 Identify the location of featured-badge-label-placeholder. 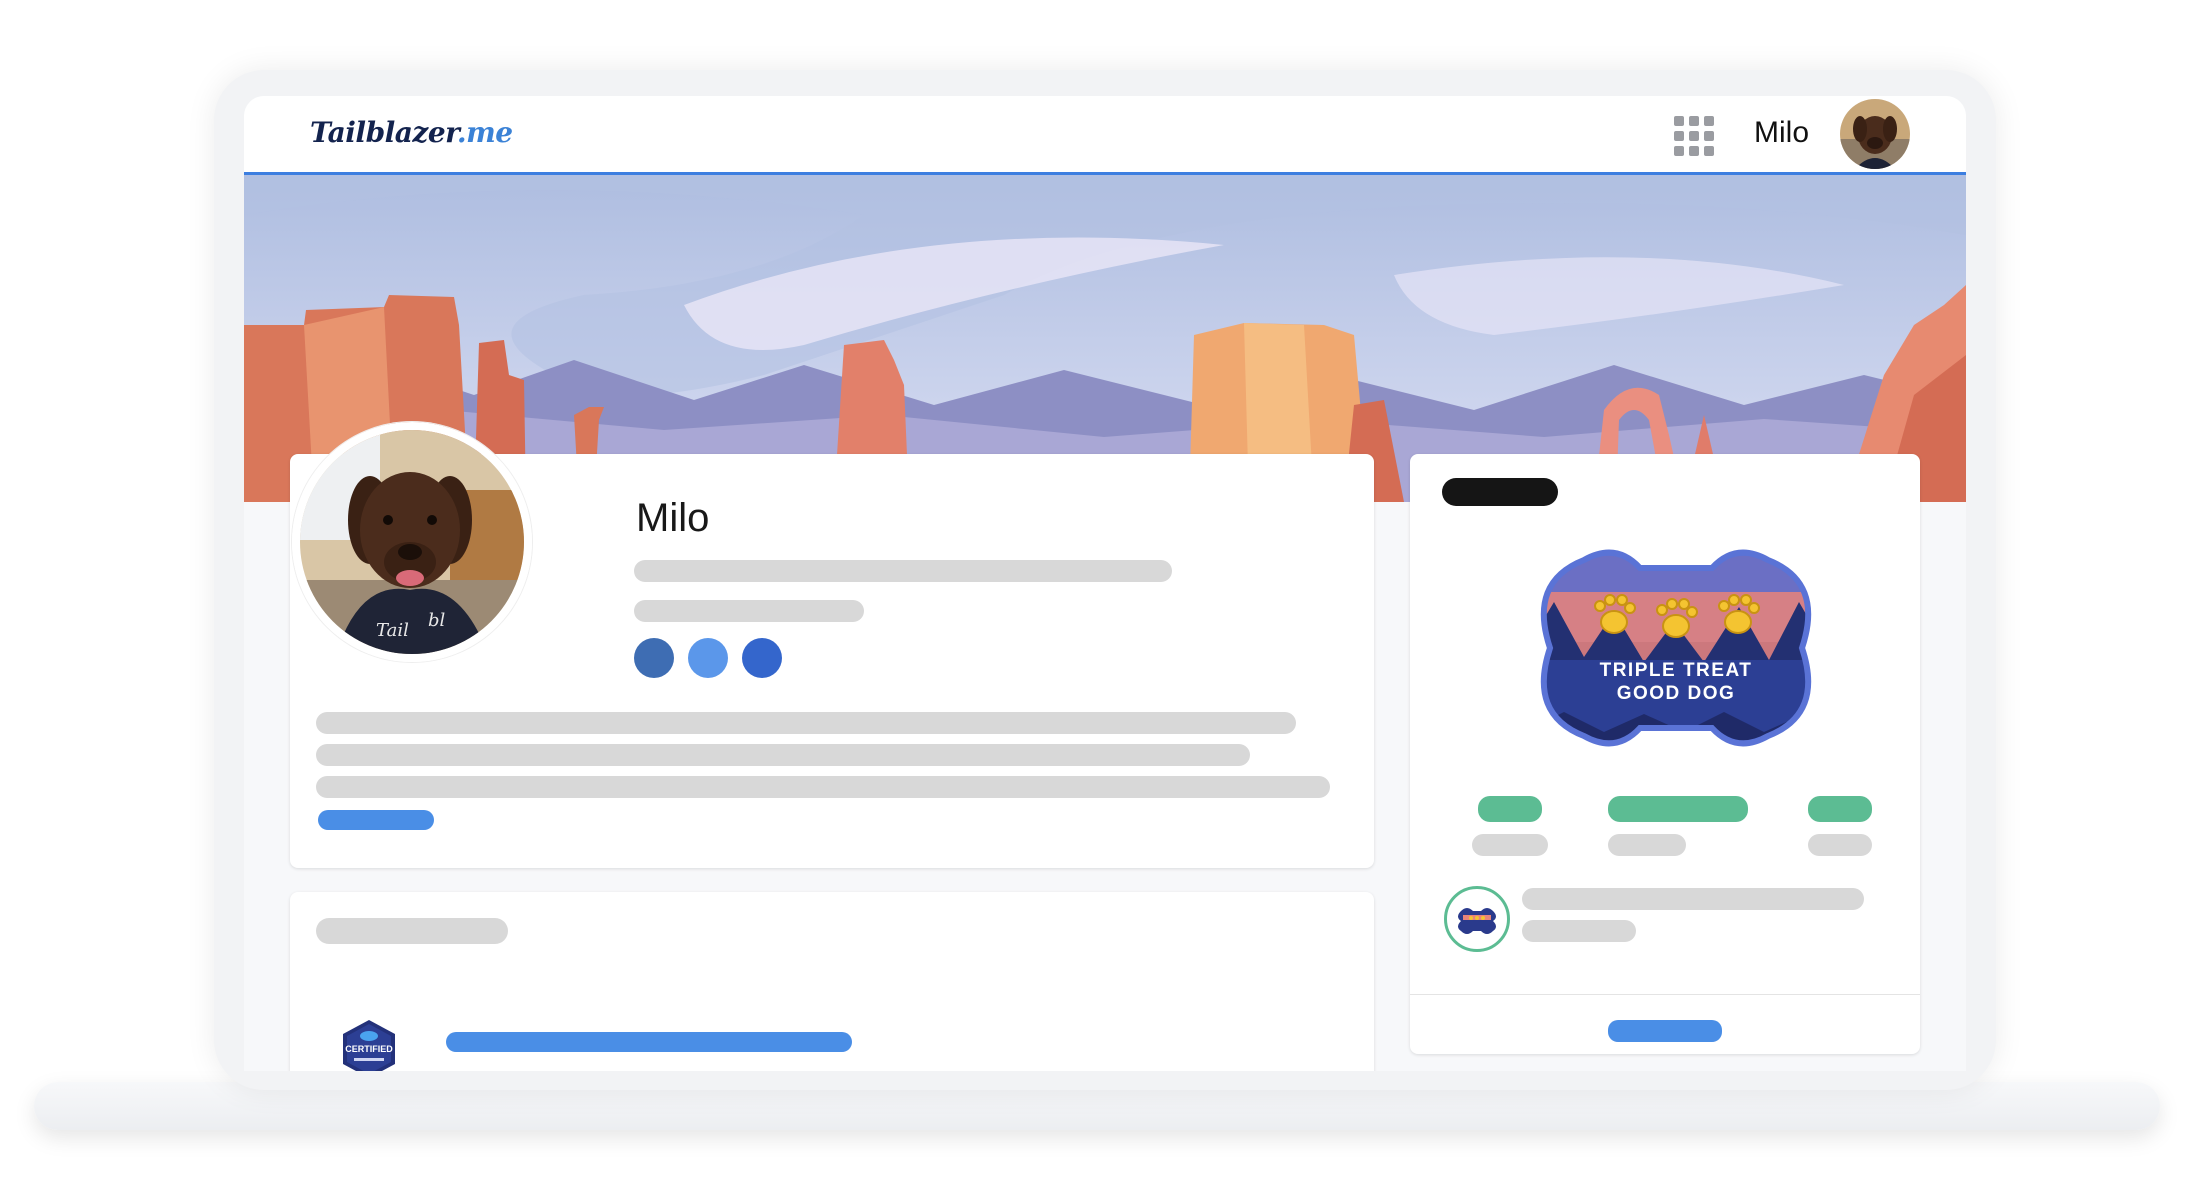
(1500, 492).